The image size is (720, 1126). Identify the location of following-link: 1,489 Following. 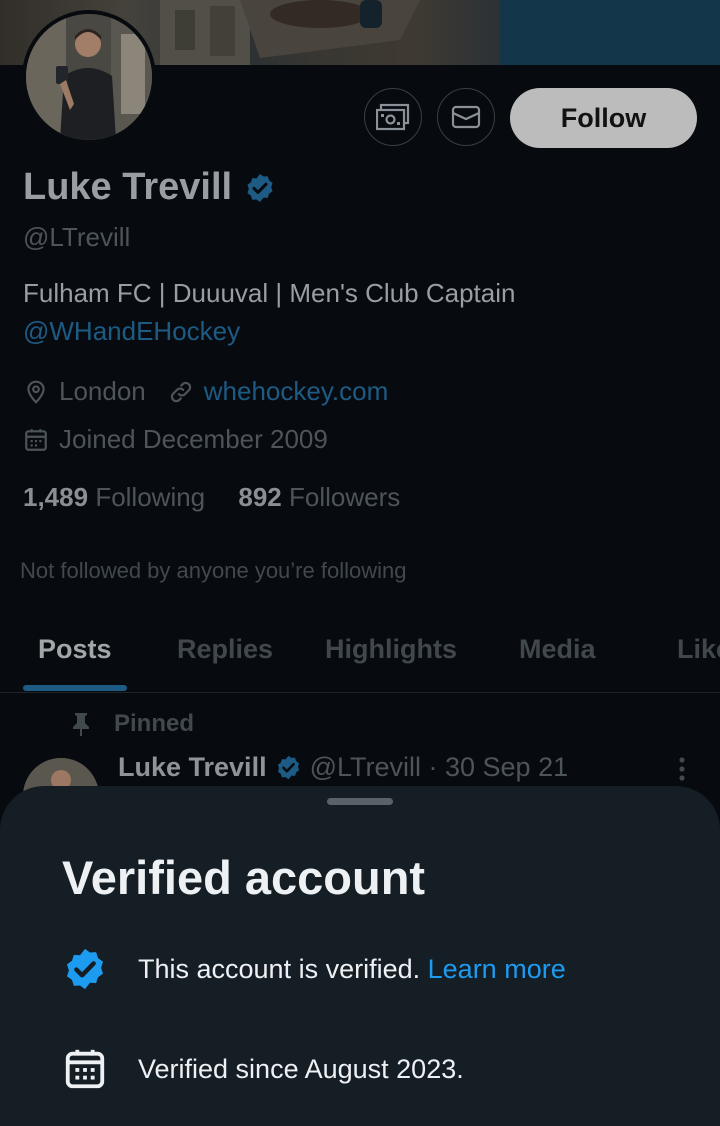
(114, 497).